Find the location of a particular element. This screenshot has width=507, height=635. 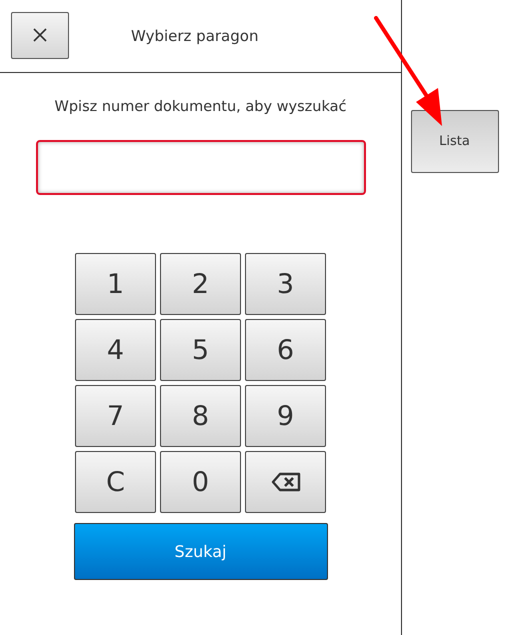

keypad-key: 7 is located at coordinates (115, 416).